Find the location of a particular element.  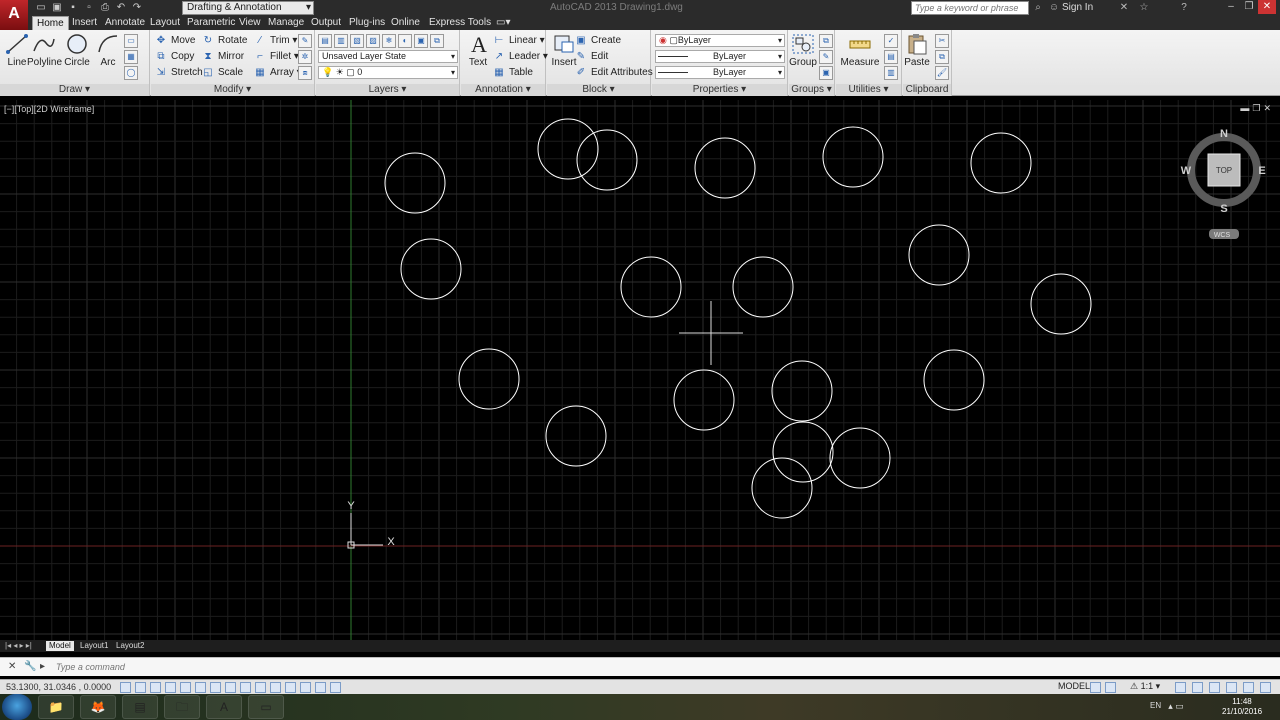

file-explorer-icon: 📁 is located at coordinates (56, 707).